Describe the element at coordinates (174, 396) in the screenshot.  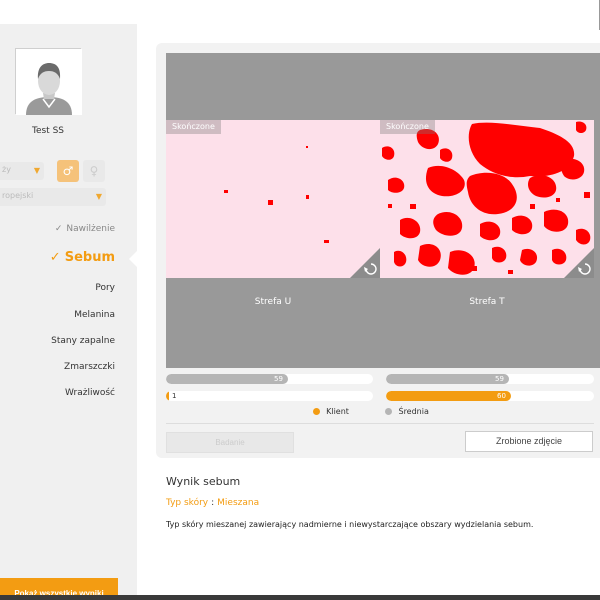
I see `zone-u-client-value: 1` at that location.